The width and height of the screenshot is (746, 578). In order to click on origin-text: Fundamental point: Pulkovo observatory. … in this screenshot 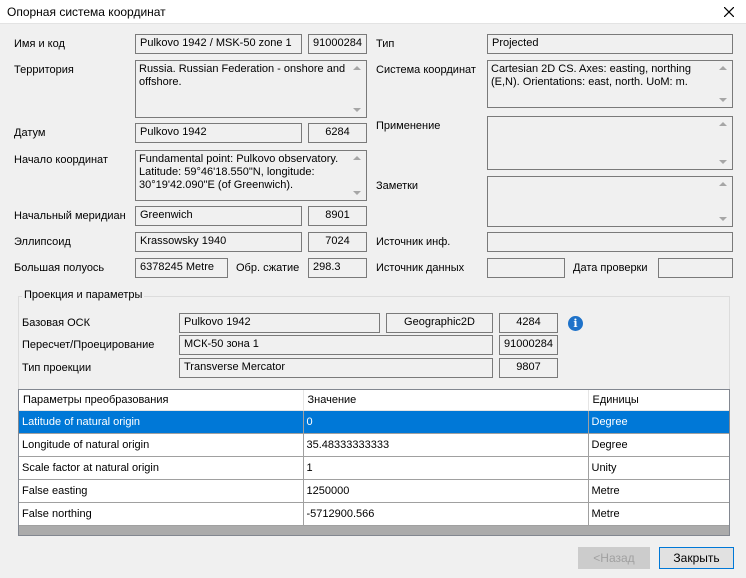, I will do `click(239, 172)`.